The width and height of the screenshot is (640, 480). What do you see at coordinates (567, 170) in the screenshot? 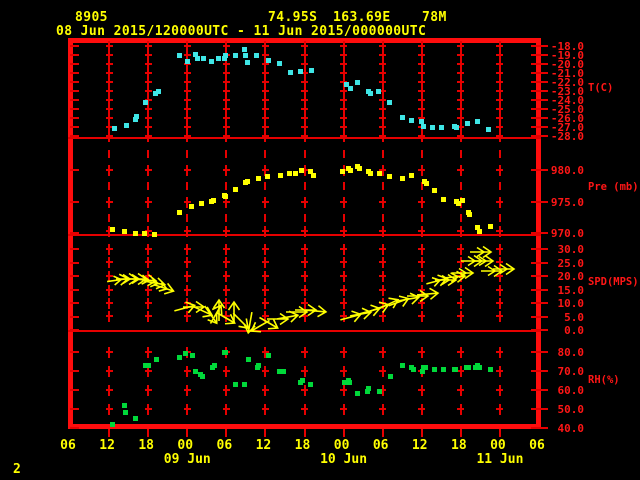
I see `pressure-ytick-label: 980.0` at bounding box center [567, 170].